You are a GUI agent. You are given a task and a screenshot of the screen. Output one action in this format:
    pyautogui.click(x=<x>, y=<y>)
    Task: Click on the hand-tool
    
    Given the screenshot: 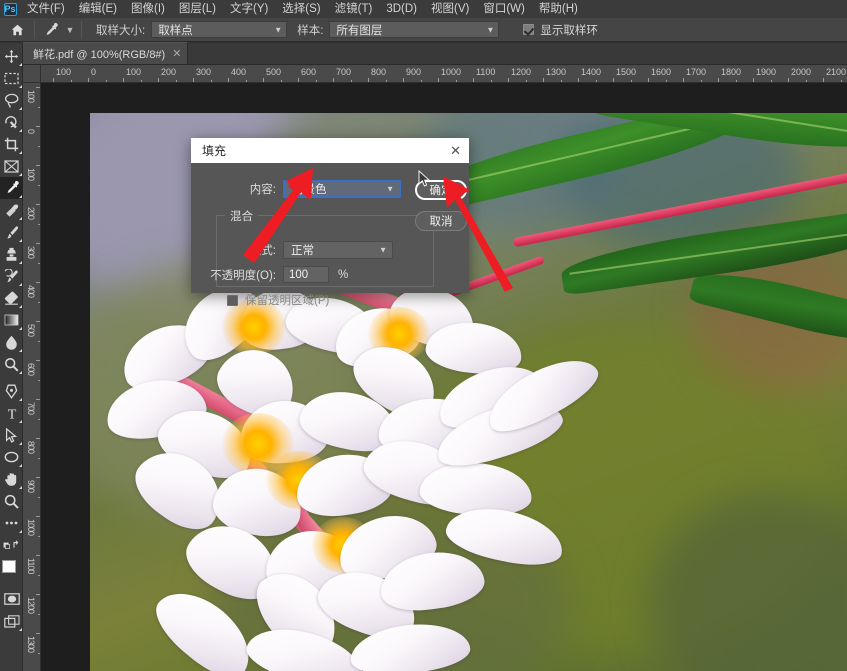 What is the action you would take?
    pyautogui.click(x=11, y=479)
    